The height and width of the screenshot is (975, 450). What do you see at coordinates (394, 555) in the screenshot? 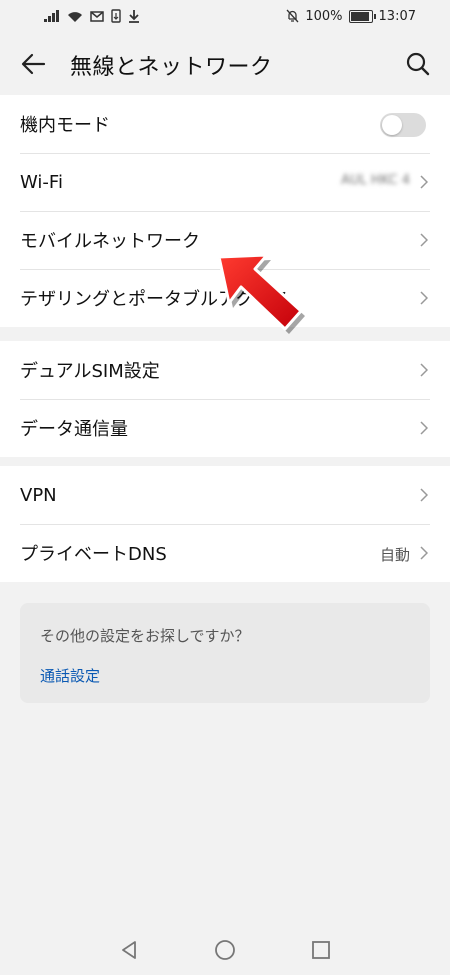
I see `private-dns-value: 自動` at bounding box center [394, 555].